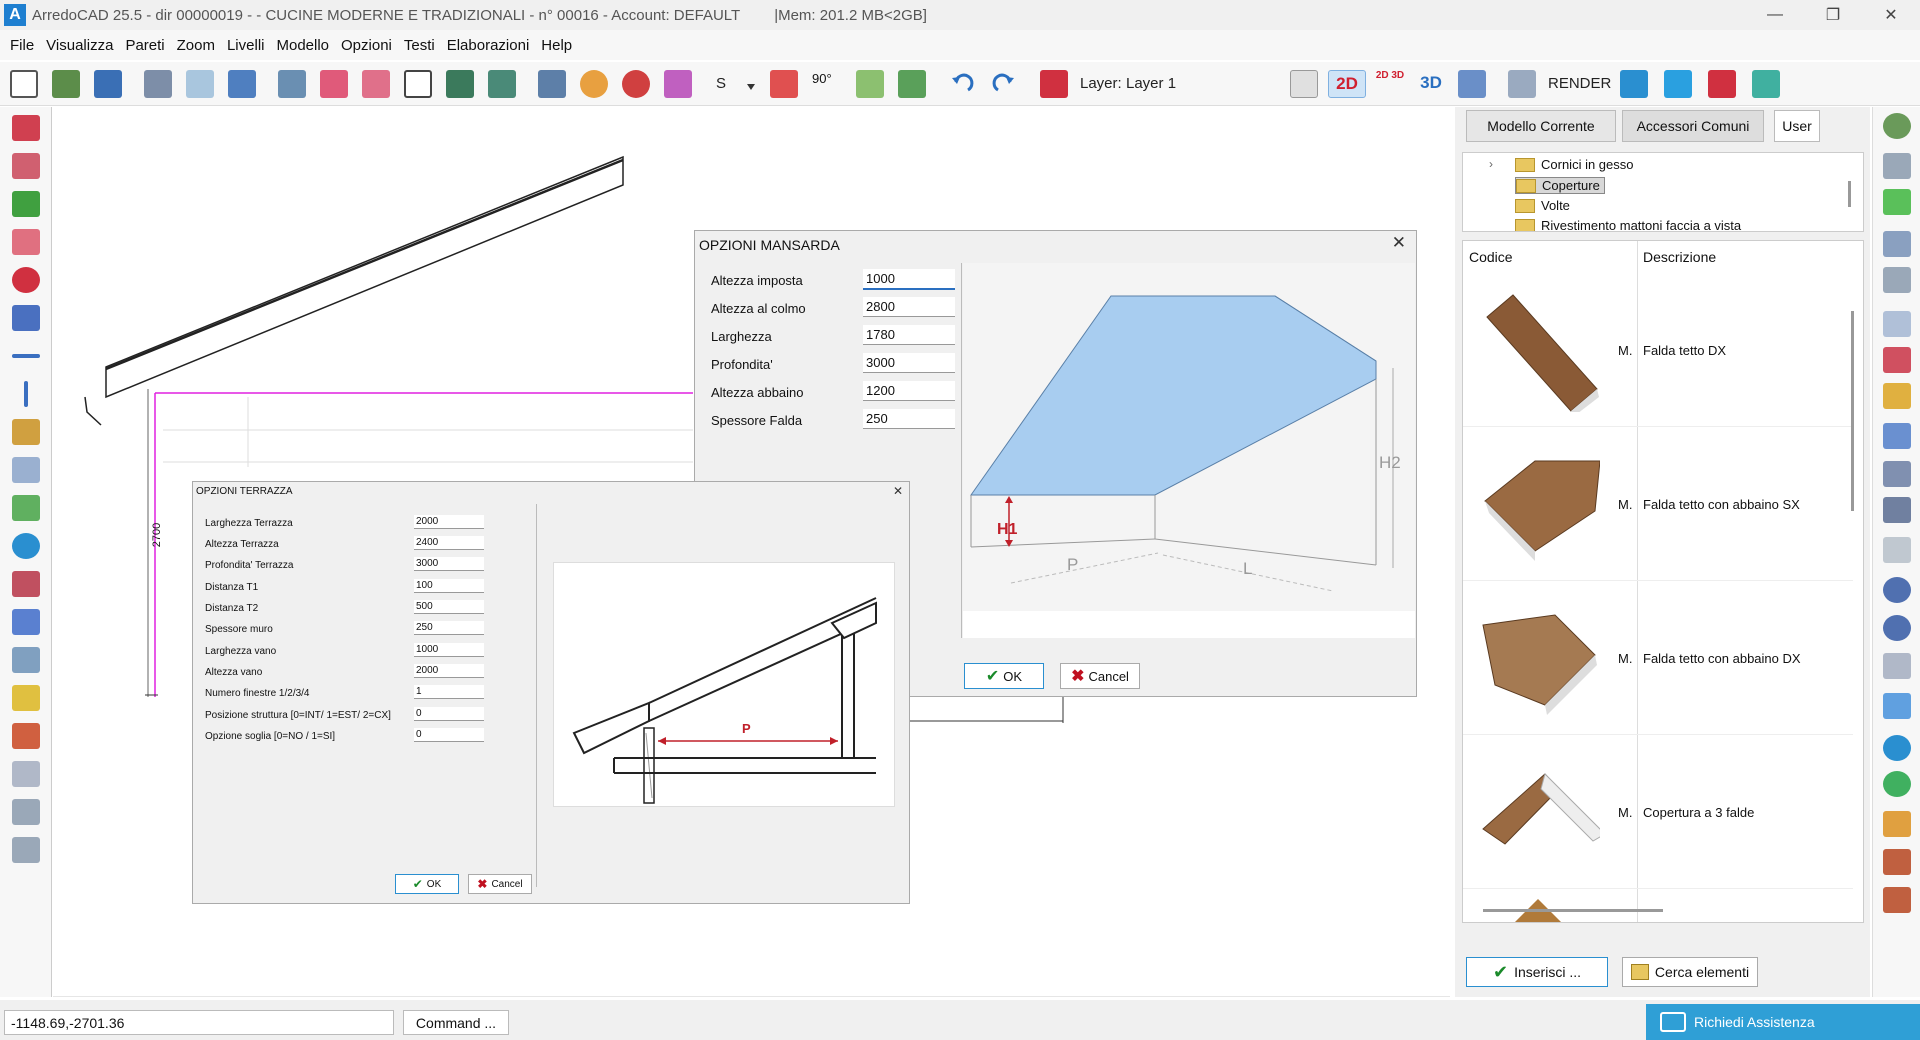 The width and height of the screenshot is (1920, 1040). Describe the element at coordinates (502, 84) in the screenshot. I see `box-teal-icon` at that location.